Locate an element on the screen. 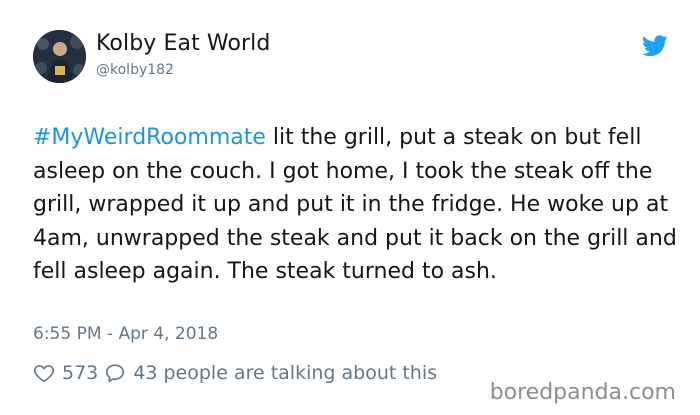  heart-outline-icon is located at coordinates (44, 373).